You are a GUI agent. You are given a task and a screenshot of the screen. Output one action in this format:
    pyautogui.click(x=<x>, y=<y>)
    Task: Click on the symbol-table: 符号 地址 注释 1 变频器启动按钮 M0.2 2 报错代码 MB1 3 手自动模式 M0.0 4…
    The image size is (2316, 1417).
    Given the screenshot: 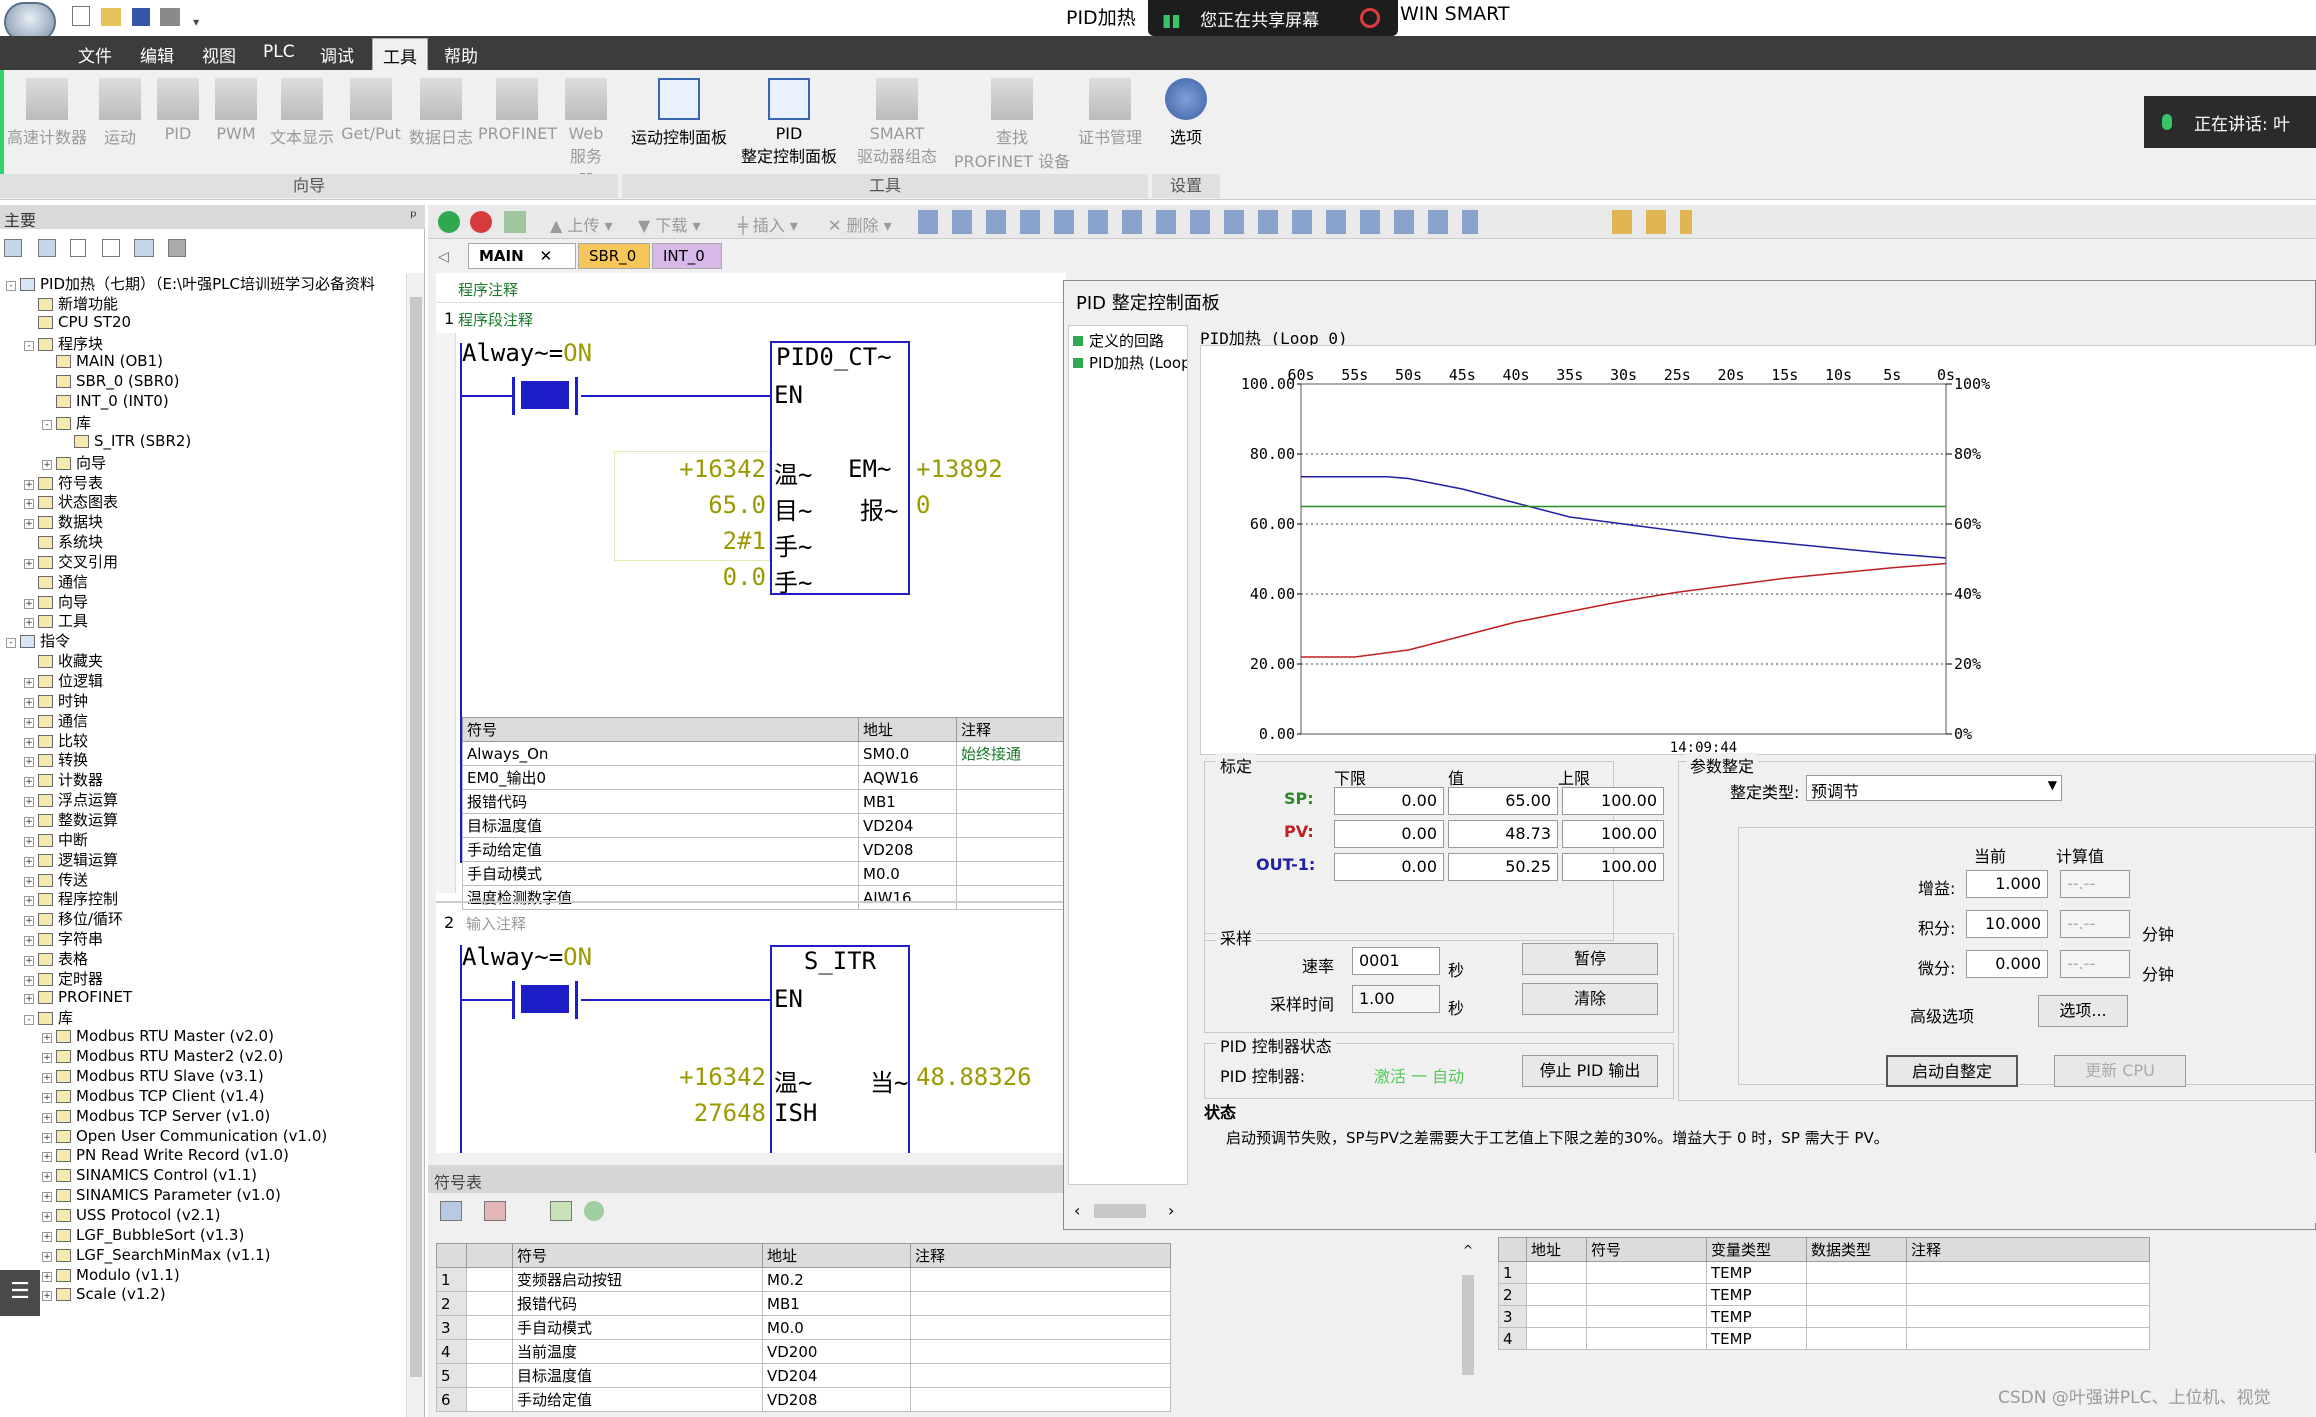 What is the action you would take?
    pyautogui.click(x=803, y=1327)
    